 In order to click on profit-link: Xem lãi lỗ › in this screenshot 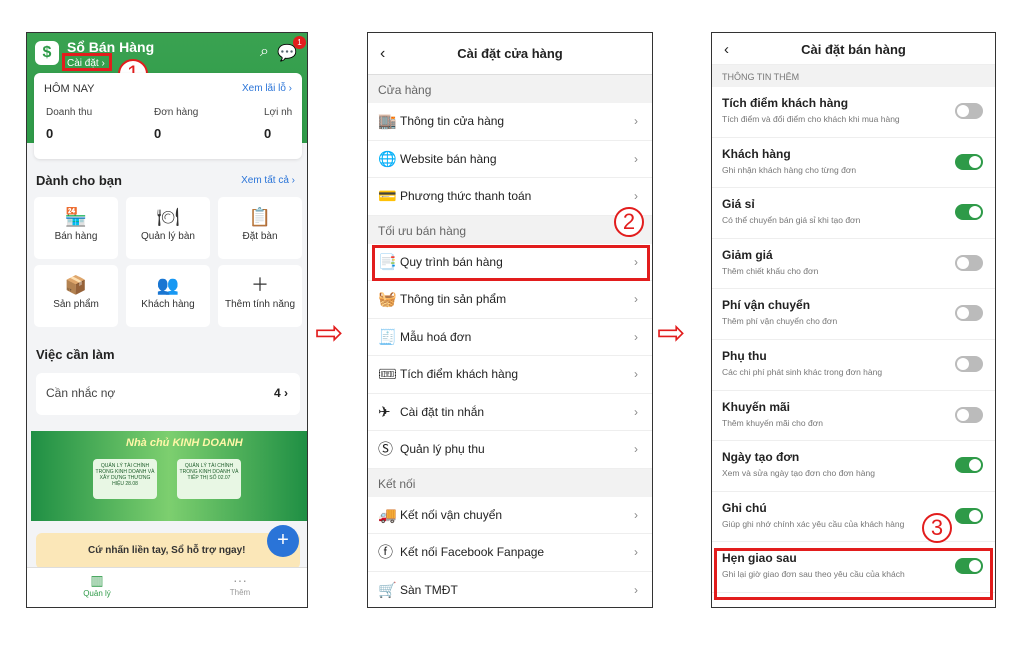, I will do `click(267, 88)`.